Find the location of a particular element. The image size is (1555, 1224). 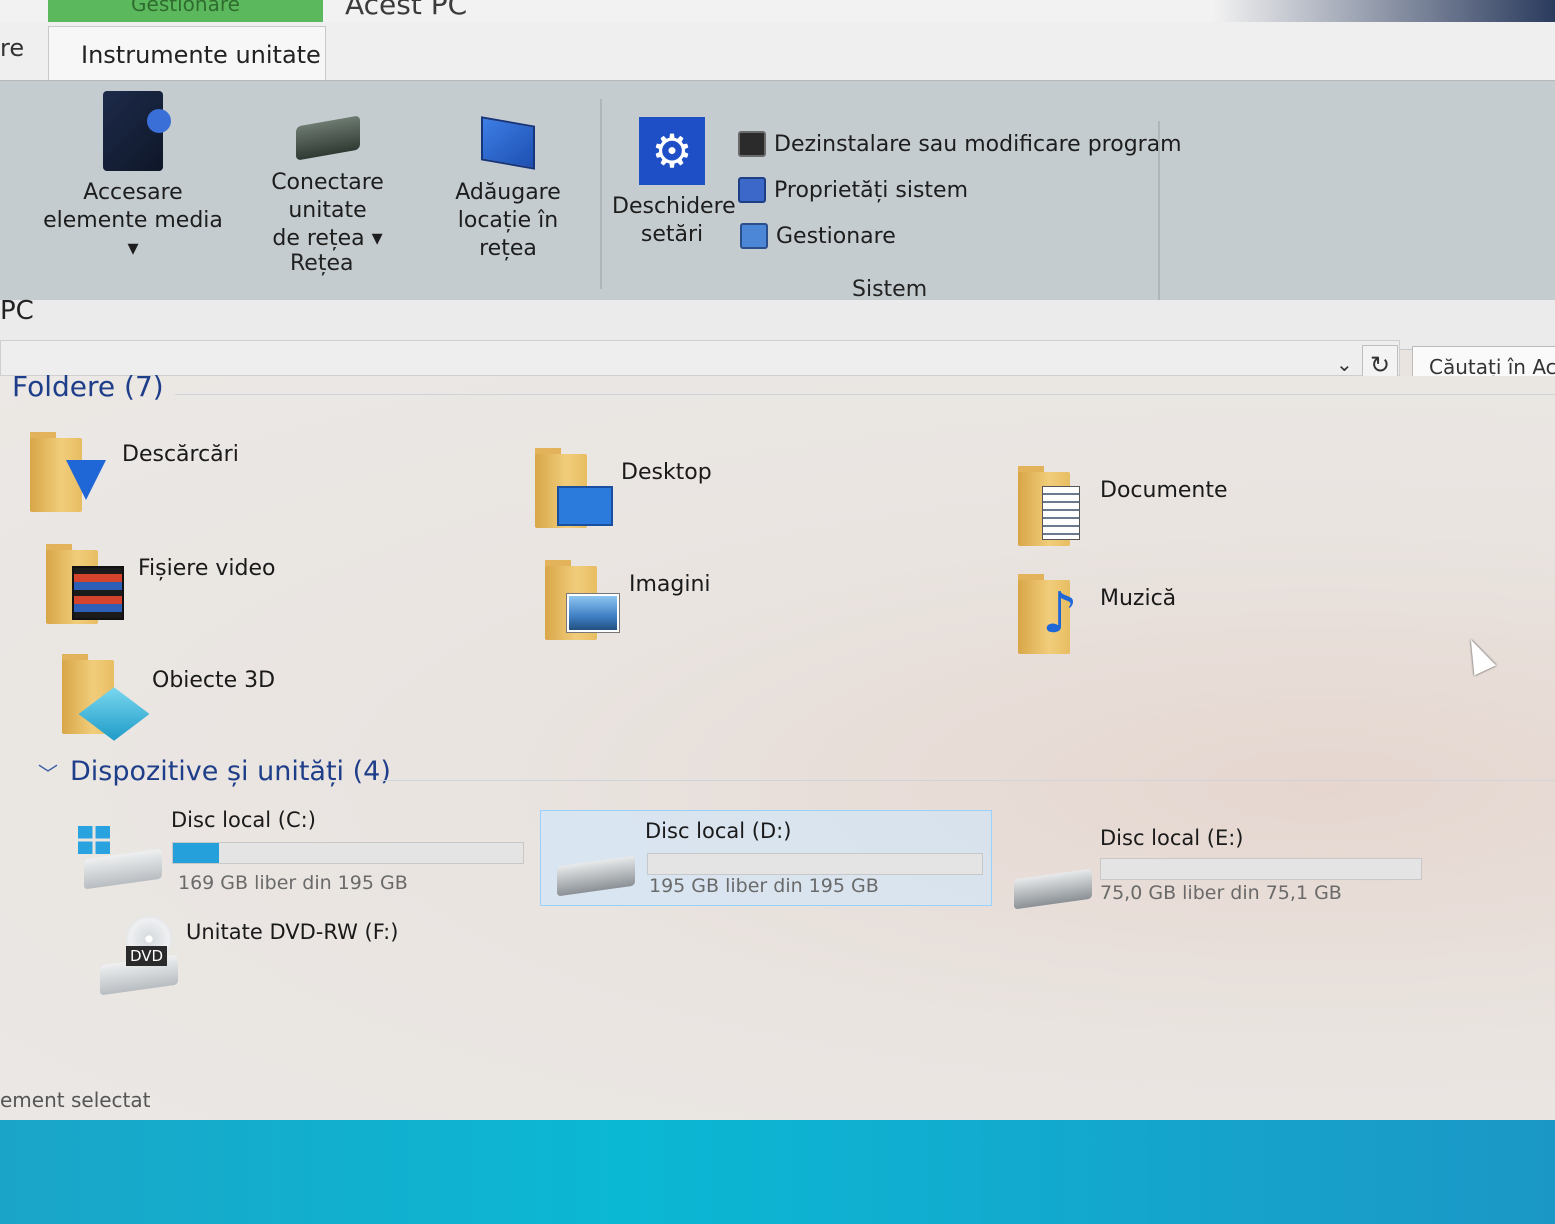

system-properties-label: Proprietăți sistem is located at coordinates (871, 190).